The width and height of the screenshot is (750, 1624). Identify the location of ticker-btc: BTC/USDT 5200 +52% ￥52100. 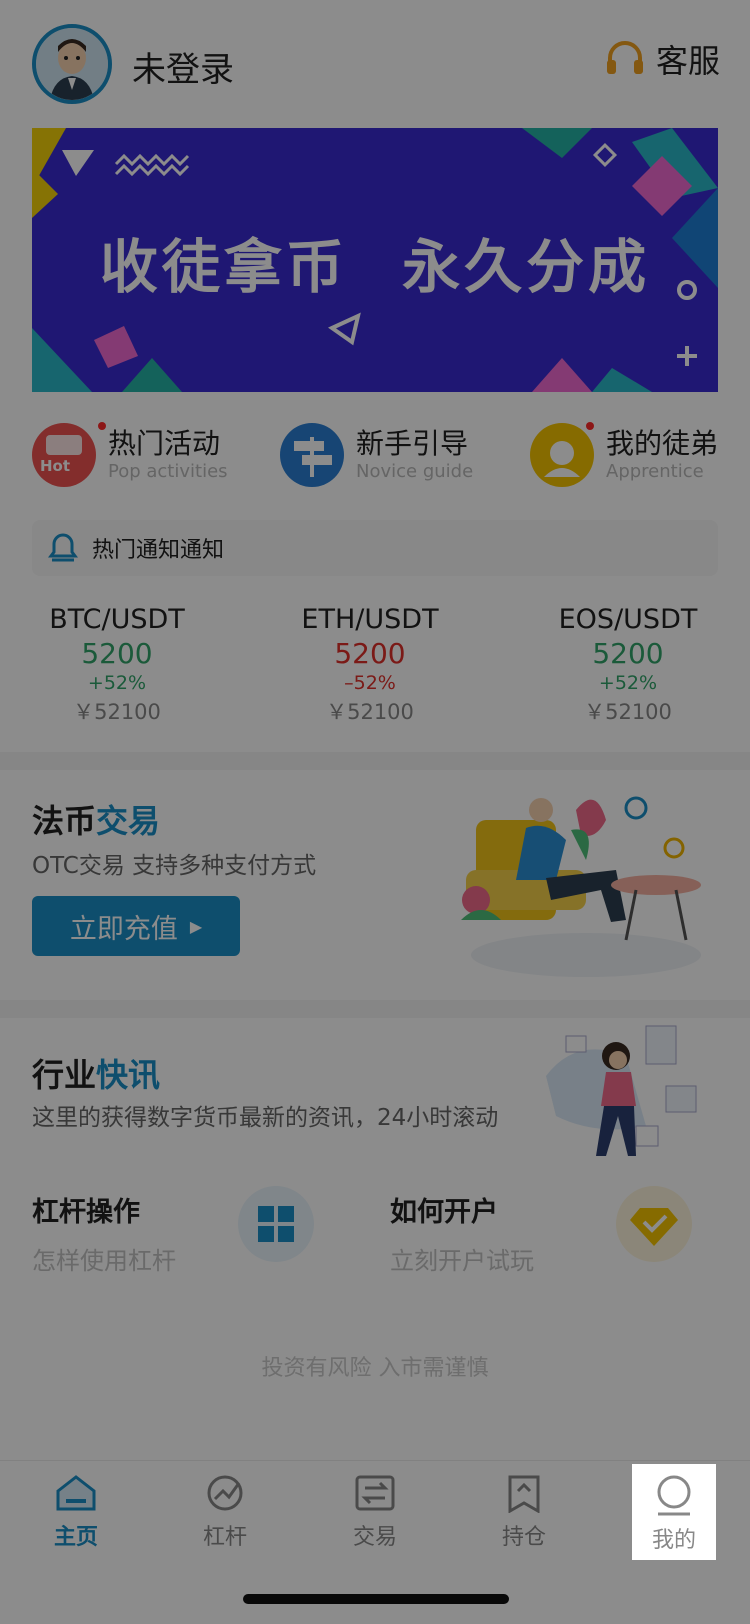
(117, 665).